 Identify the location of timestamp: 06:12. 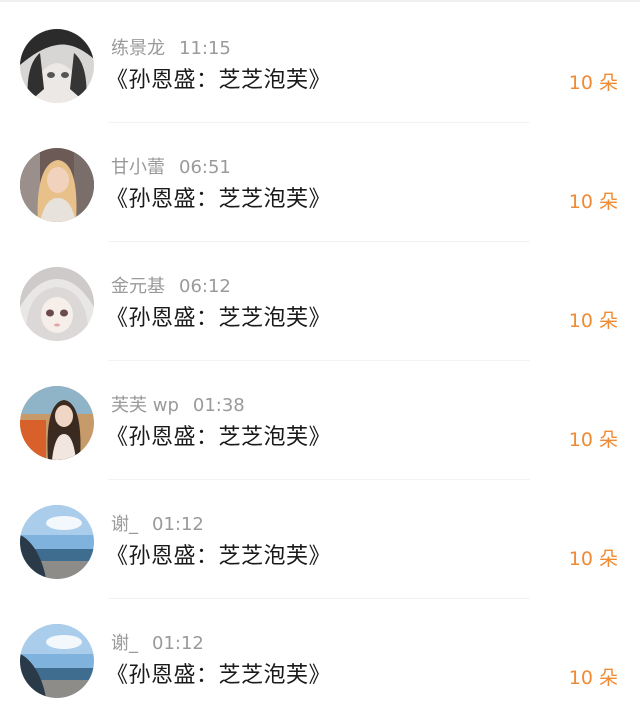
(205, 286).